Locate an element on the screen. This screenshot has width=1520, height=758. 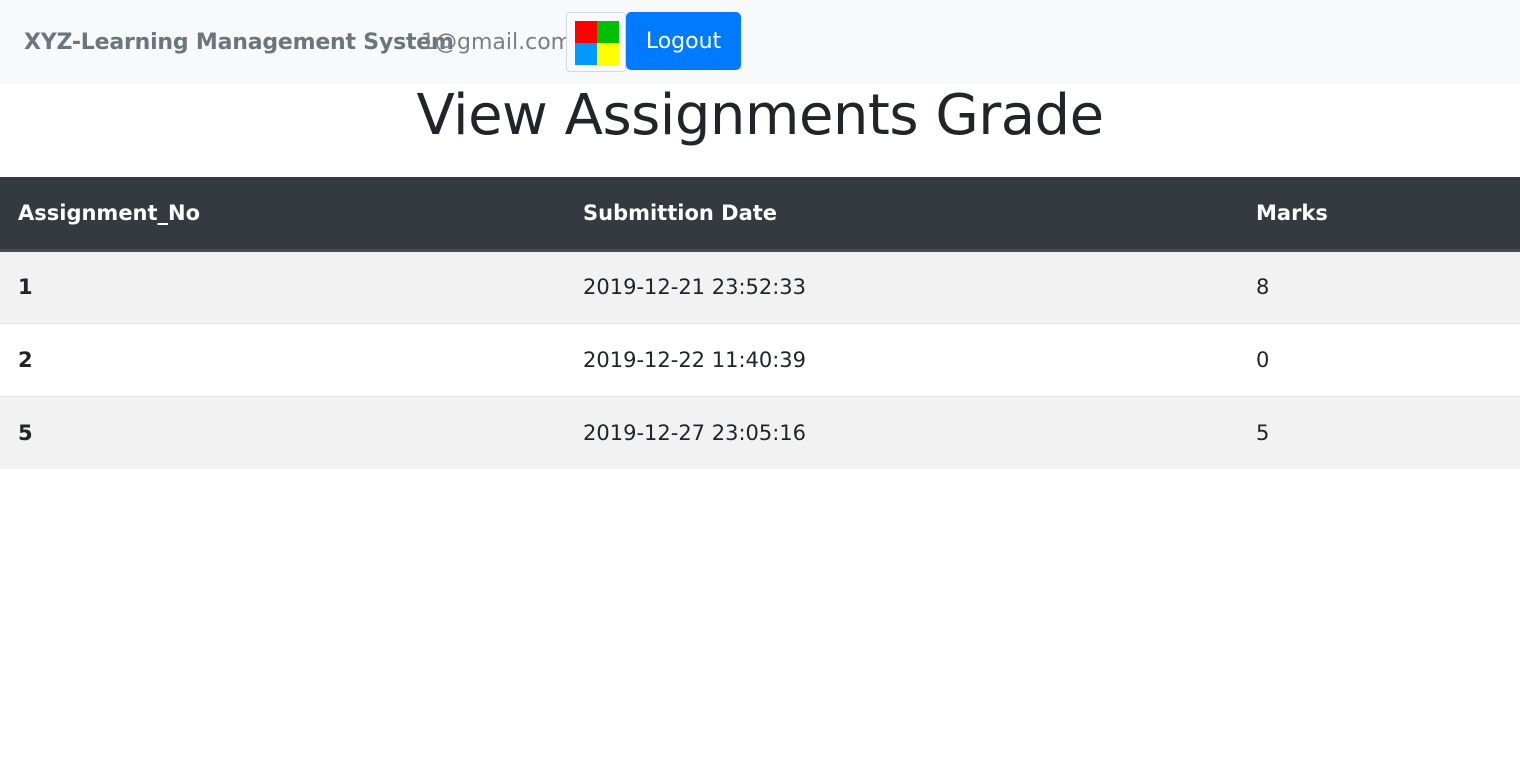
table-row: 1 2019-12-21 23:52:33 8 is located at coordinates (760, 286).